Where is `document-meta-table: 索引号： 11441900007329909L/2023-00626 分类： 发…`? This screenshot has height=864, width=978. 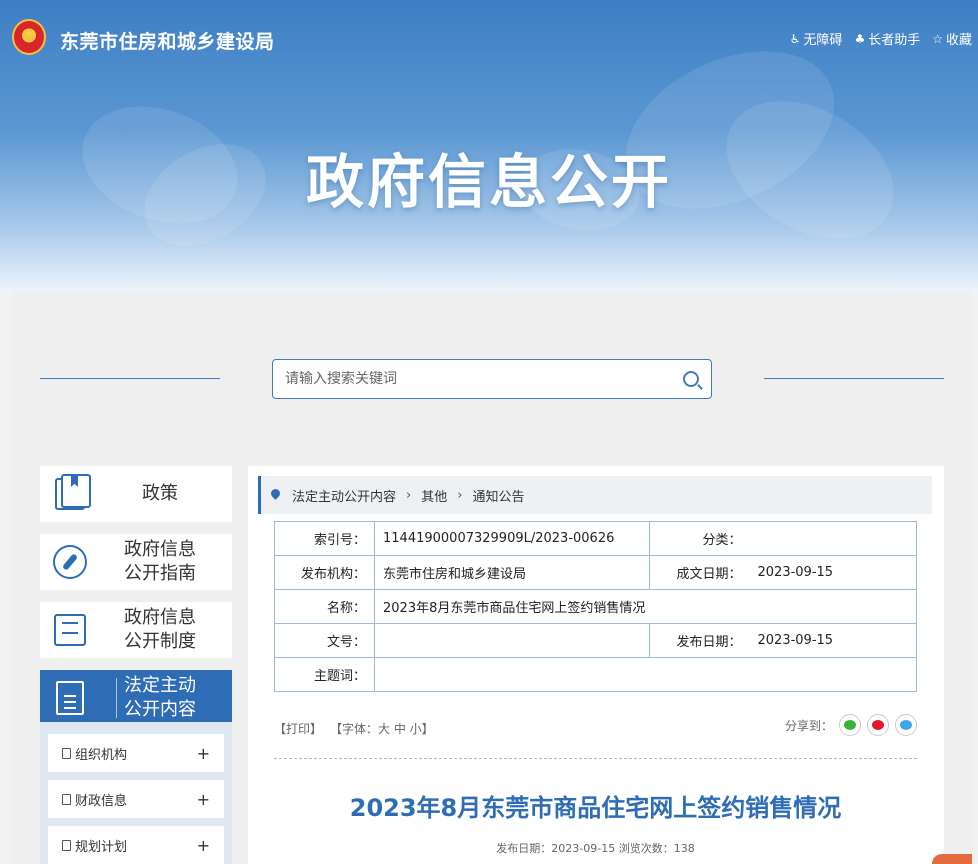
document-meta-table: 索引号： 11441900007329909L/2023-00626 分类： 发… is located at coordinates (595, 606).